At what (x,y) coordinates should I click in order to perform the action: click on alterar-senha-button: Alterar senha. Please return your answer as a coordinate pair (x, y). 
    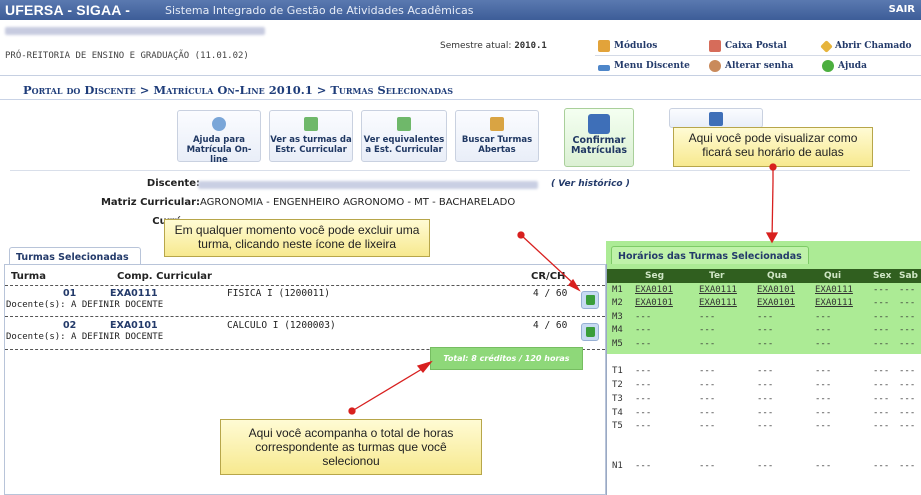
    Looking at the image, I should click on (751, 66).